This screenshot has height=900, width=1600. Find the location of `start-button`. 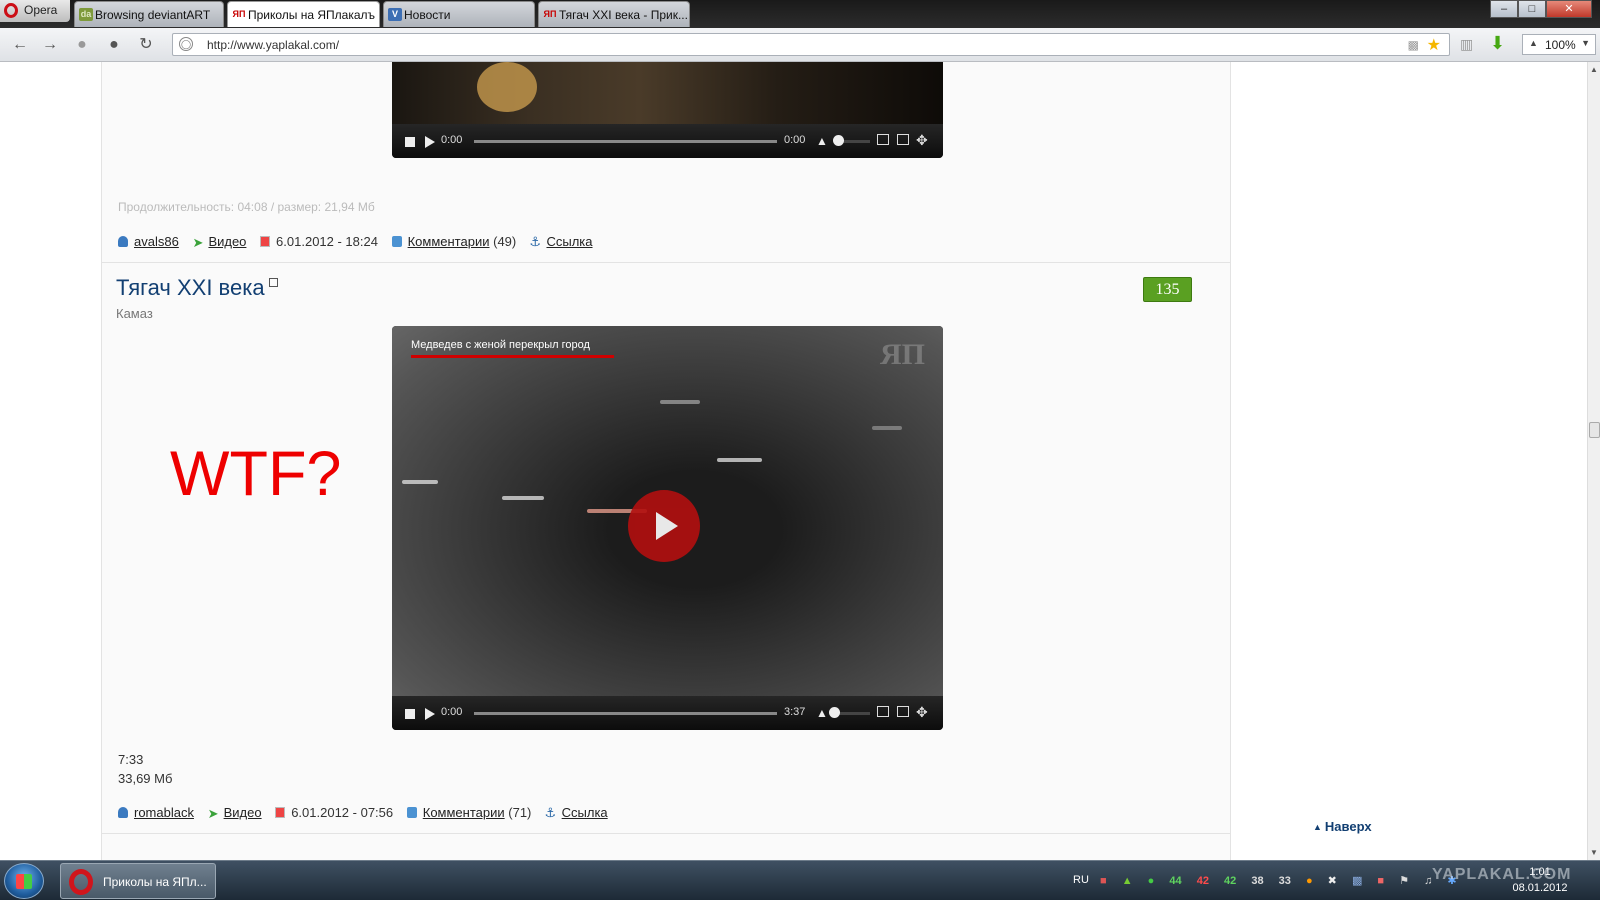

start-button is located at coordinates (24, 881).